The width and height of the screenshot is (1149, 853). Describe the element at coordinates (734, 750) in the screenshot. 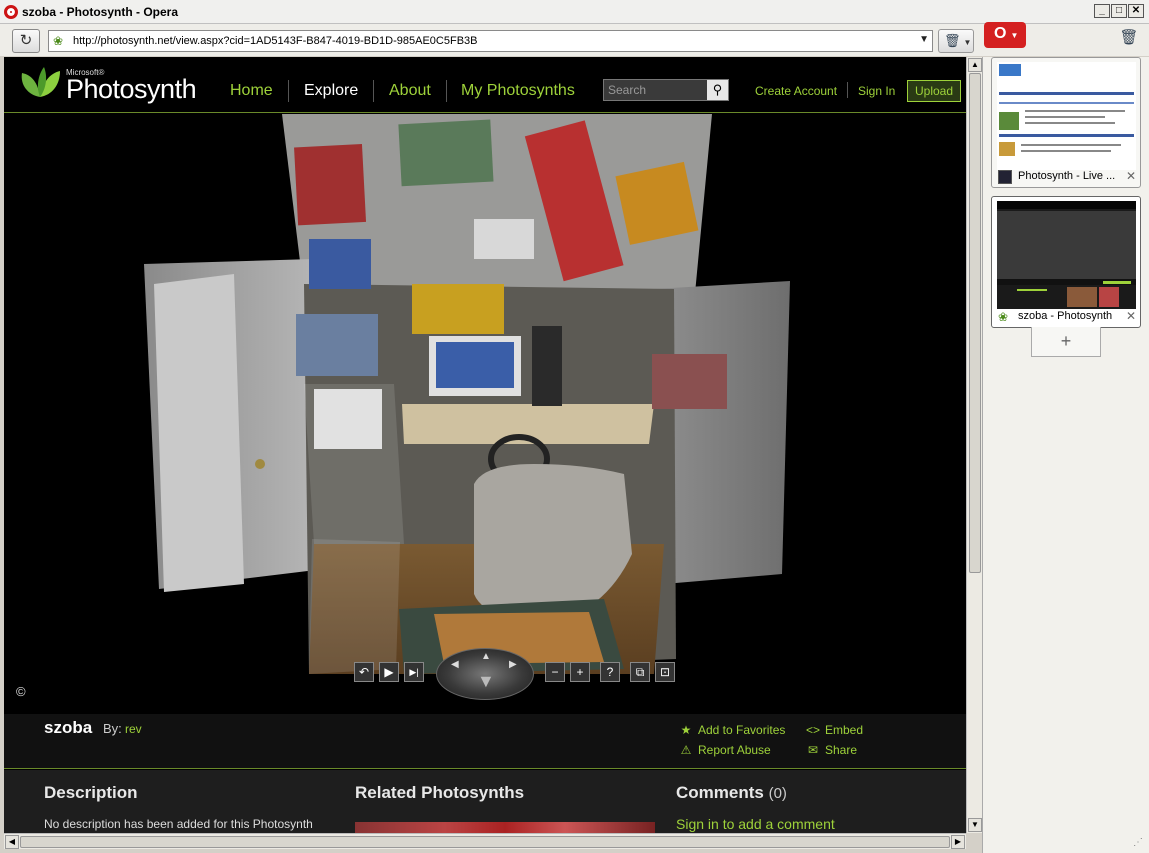

I see `report-abuse-label: Report Abuse` at that location.